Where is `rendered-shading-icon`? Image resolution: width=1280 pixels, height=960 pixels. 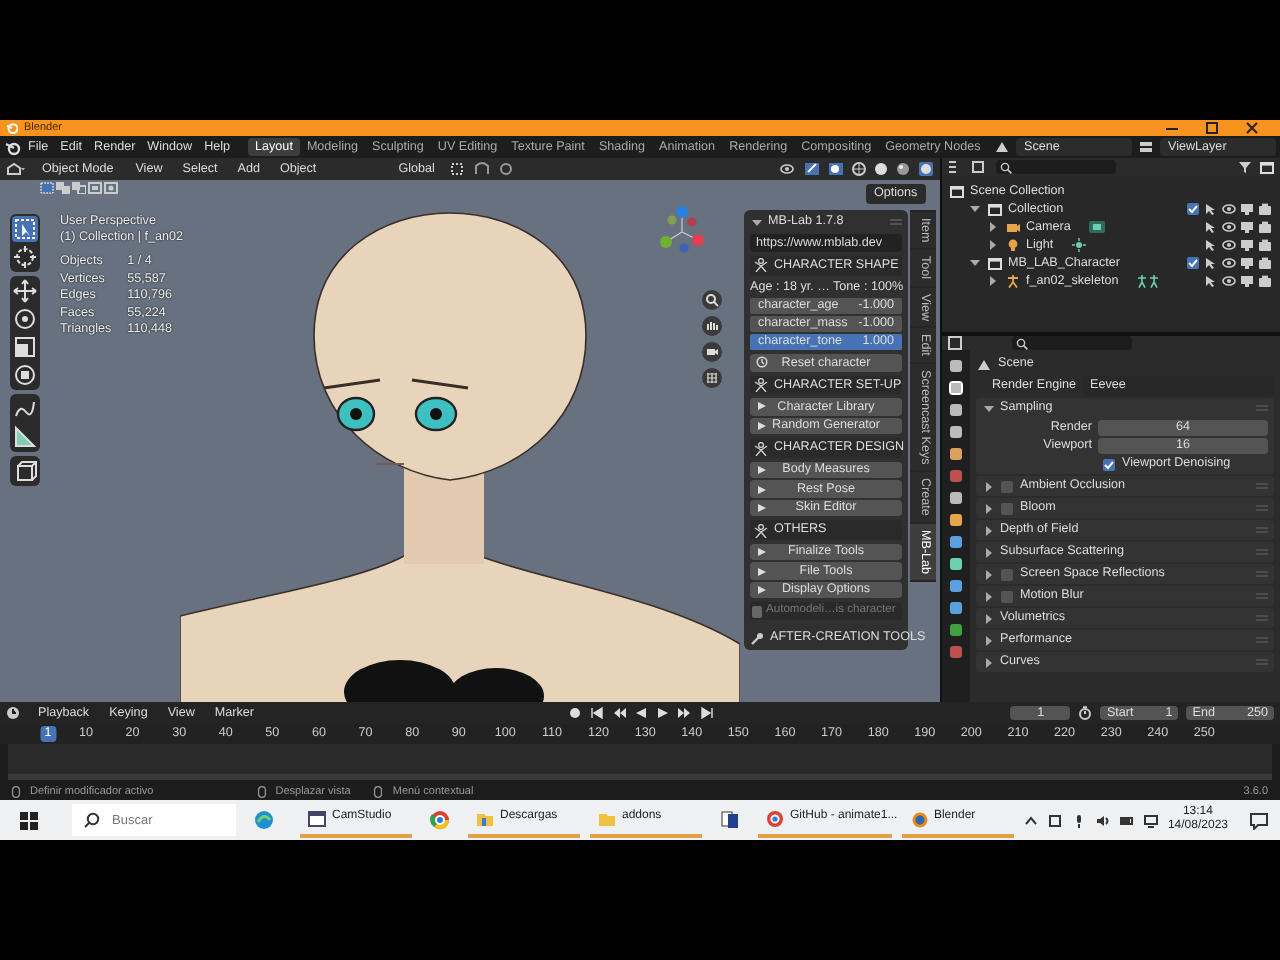
rendered-shading-icon is located at coordinates (926, 169).